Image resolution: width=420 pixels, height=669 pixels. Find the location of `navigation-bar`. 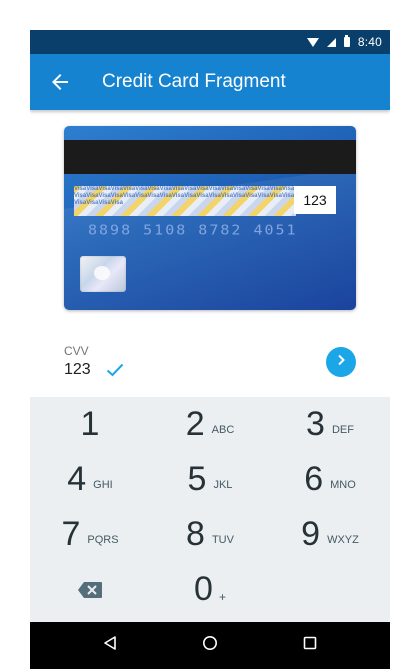

navigation-bar is located at coordinates (210, 645).